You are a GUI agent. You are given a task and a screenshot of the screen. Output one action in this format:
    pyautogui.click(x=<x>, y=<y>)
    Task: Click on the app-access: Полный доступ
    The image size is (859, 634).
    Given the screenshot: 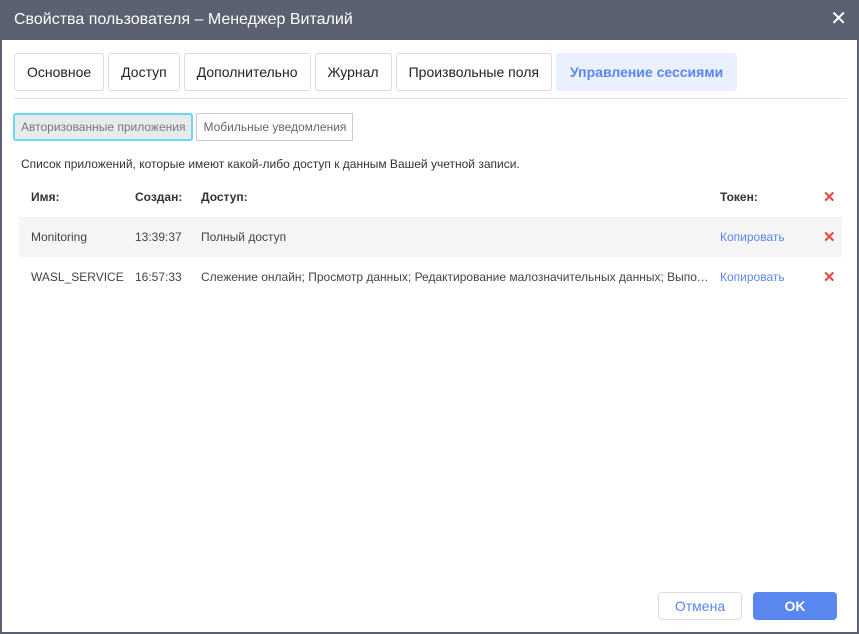 What is the action you would take?
    pyautogui.click(x=244, y=237)
    